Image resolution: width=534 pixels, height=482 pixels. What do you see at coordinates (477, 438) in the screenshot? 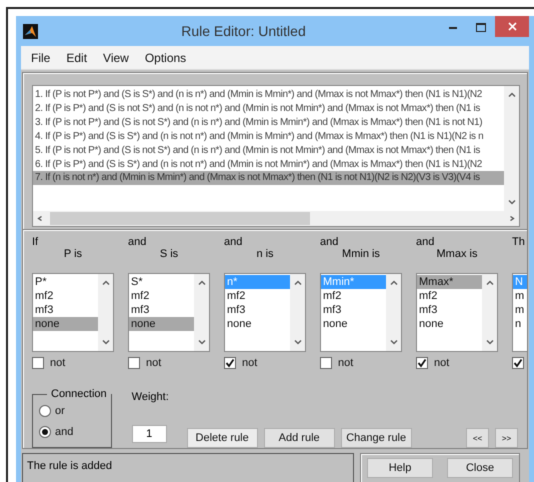
I see `nav-button: <<` at bounding box center [477, 438].